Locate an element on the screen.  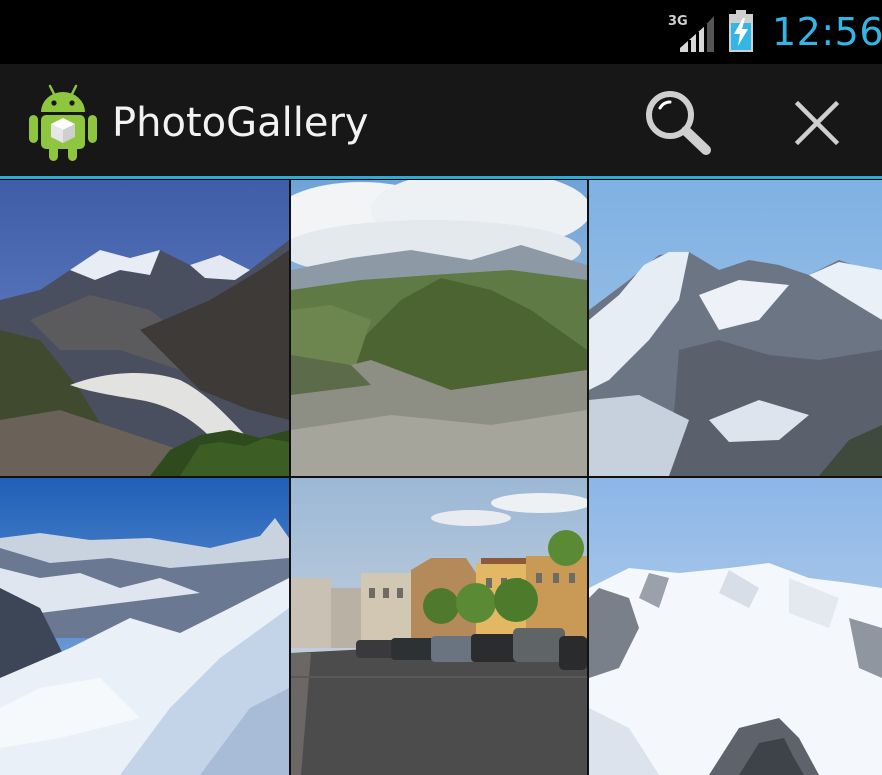
battery-charging-icon is located at coordinates (741, 31).